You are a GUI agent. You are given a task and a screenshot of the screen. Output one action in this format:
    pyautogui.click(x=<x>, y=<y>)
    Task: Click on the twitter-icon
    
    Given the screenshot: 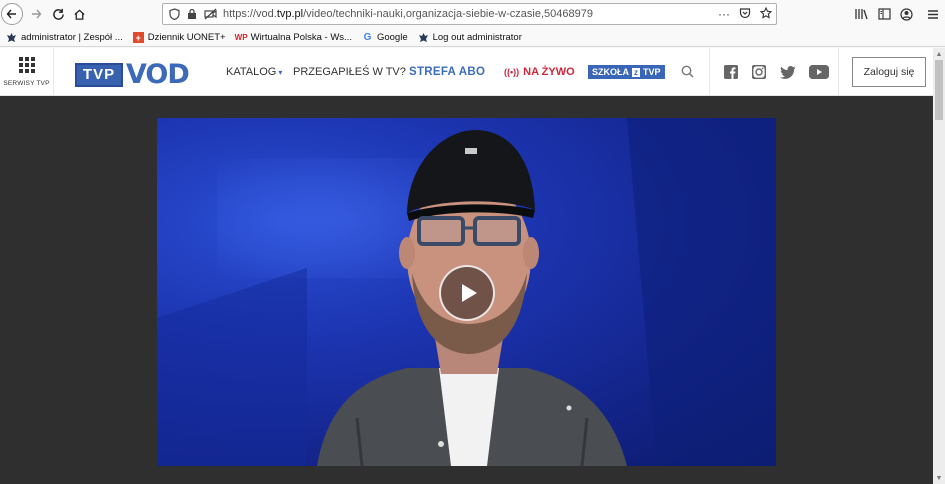 What is the action you would take?
    pyautogui.click(x=788, y=72)
    